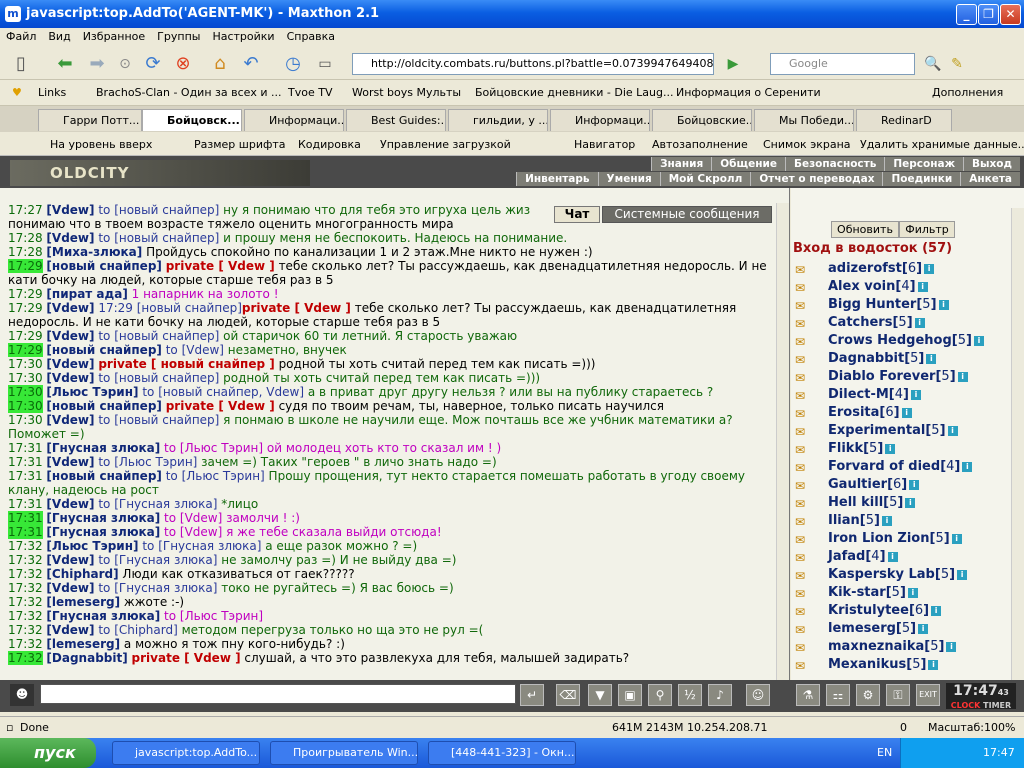  What do you see at coordinates (862, 628) in the screenshot?
I see `user-name: lemeserg` at bounding box center [862, 628].